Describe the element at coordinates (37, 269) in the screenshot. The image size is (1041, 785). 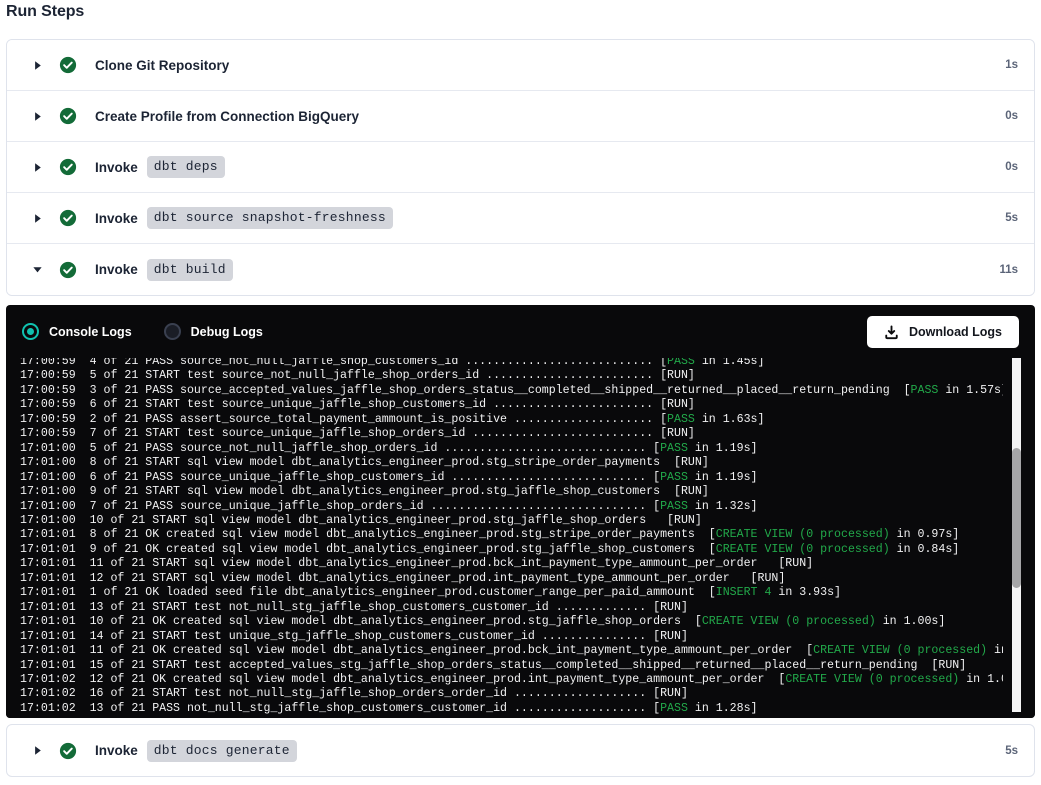
I see `caret-down-icon` at that location.